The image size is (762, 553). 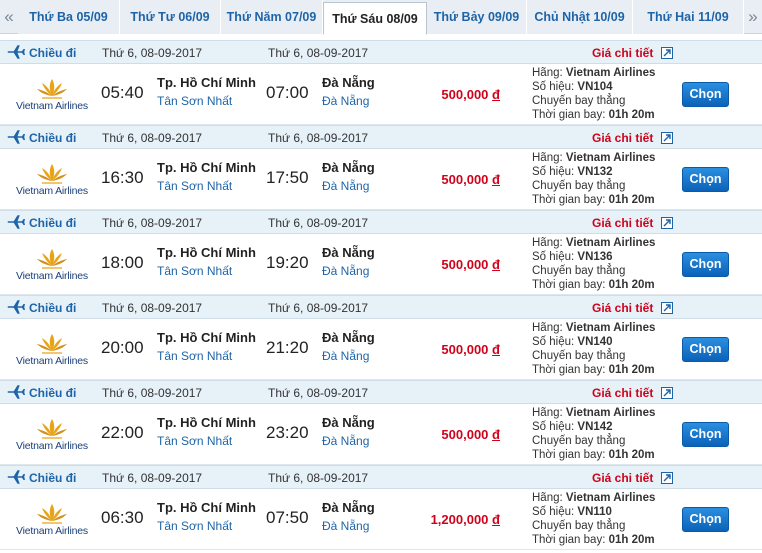 What do you see at coordinates (287, 347) in the screenshot?
I see `arrival-time: 21:20` at bounding box center [287, 347].